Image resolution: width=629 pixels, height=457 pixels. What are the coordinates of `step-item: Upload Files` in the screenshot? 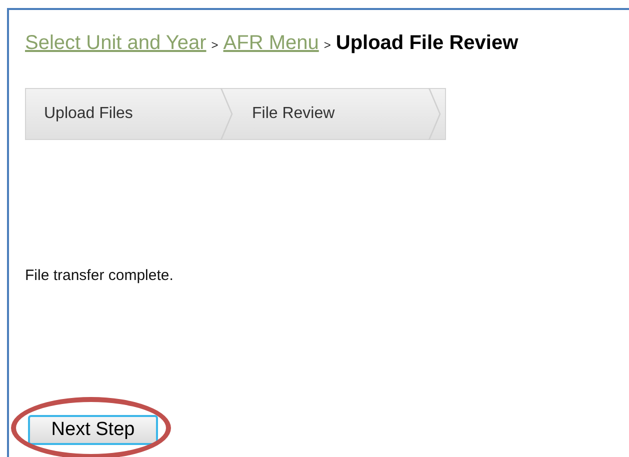 It's located at (130, 114).